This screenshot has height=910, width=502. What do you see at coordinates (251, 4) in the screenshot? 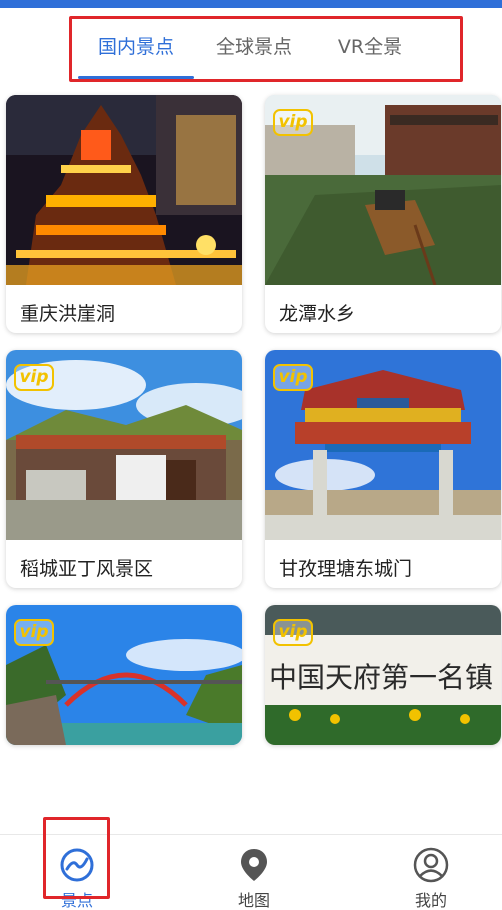
I see `status-bar` at bounding box center [251, 4].